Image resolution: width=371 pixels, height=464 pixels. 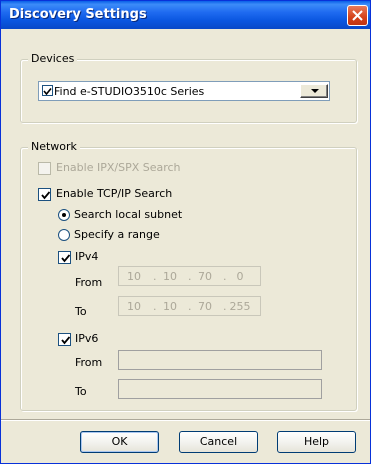 What do you see at coordinates (218, 442) in the screenshot?
I see `cancel-button: Cancel` at bounding box center [218, 442].